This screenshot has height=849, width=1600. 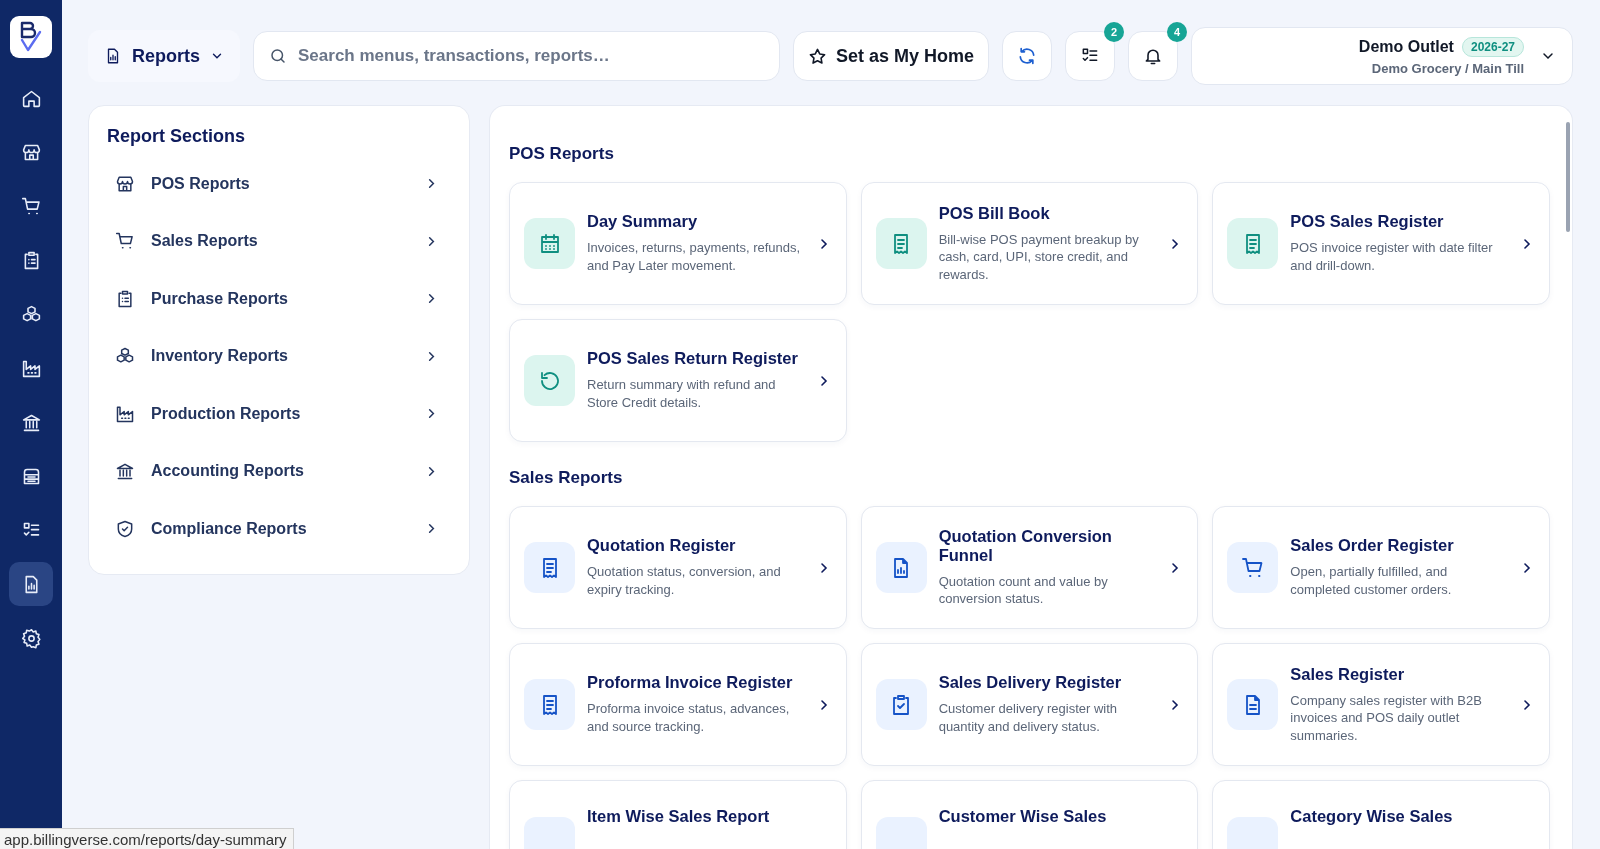 What do you see at coordinates (1382, 56) in the screenshot?
I see `outlet-switcher: Demo Outlet 2026-27 Demo Grocery / Main Till` at bounding box center [1382, 56].